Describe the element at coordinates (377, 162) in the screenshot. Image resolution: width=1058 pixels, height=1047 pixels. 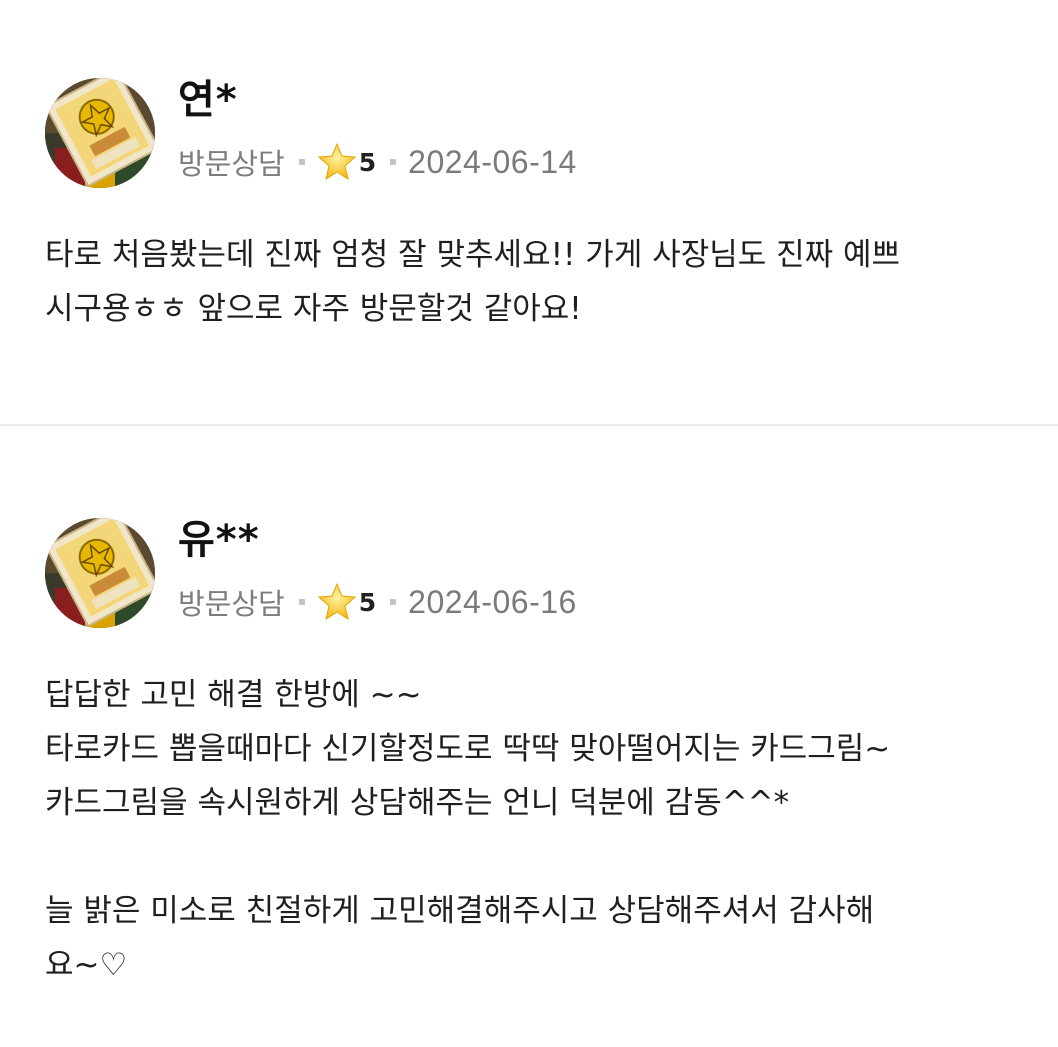
I see `review-meta: 방문상담 5 2024-06-14` at that location.